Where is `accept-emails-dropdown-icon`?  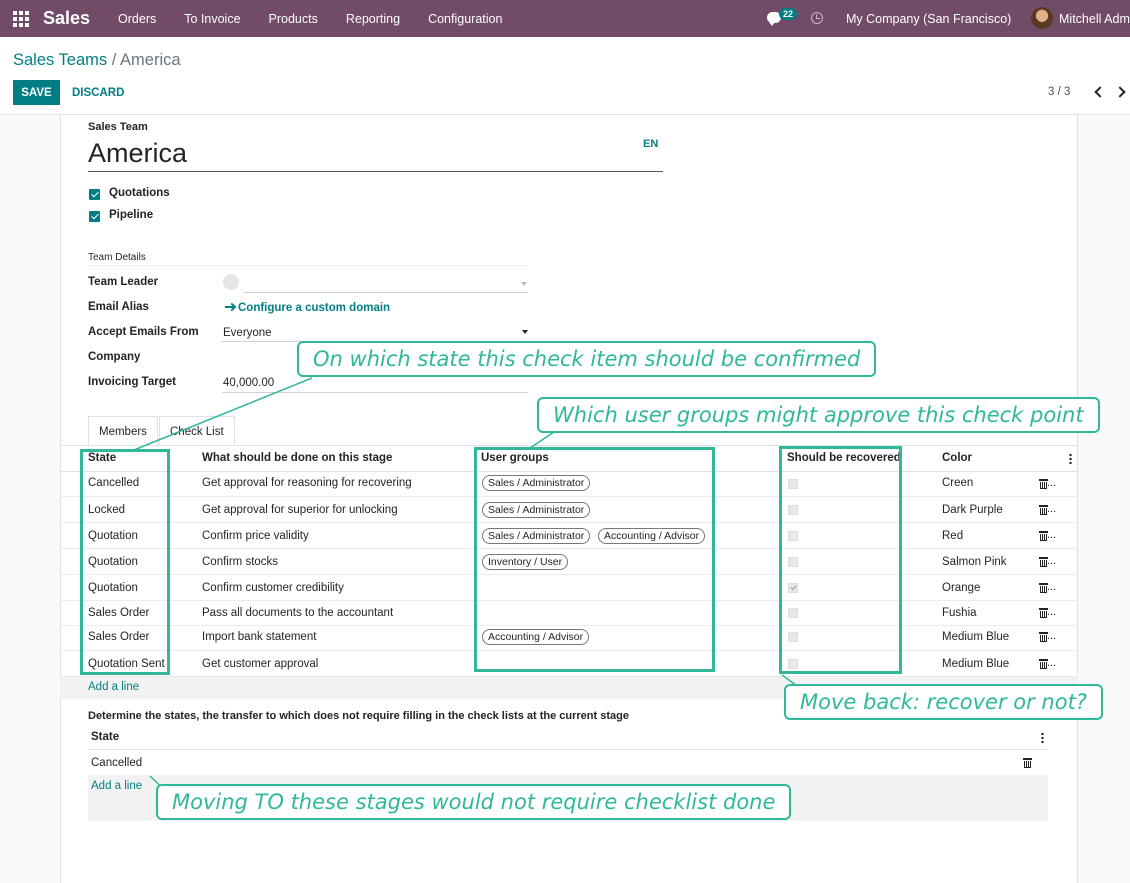 accept-emails-dropdown-icon is located at coordinates (525, 332).